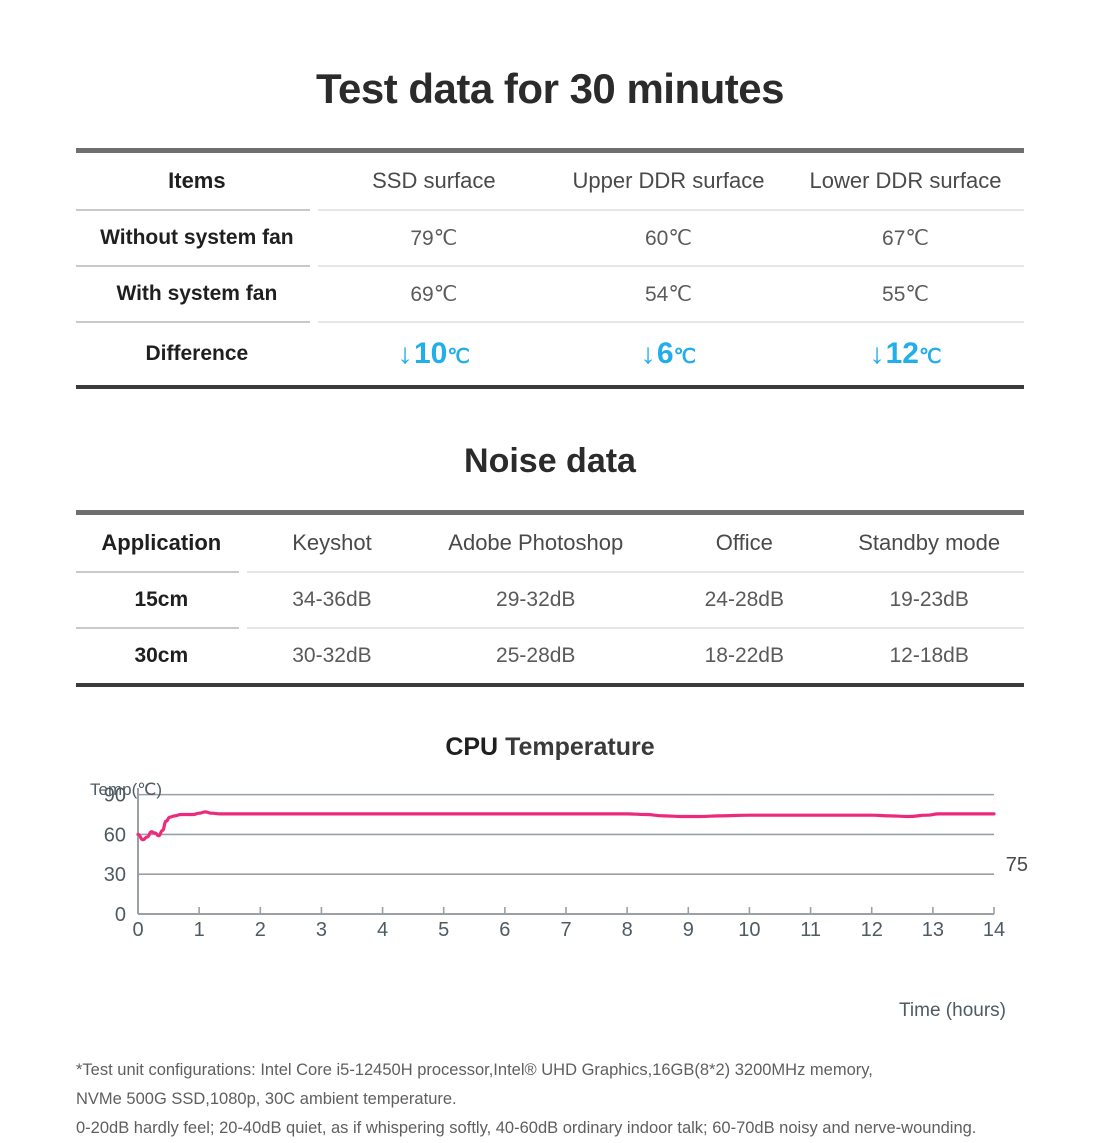 The width and height of the screenshot is (1100, 1143). Describe the element at coordinates (434, 294) in the screenshot. I see `thermal-cell-with-fan-ssd: 69℃` at that location.